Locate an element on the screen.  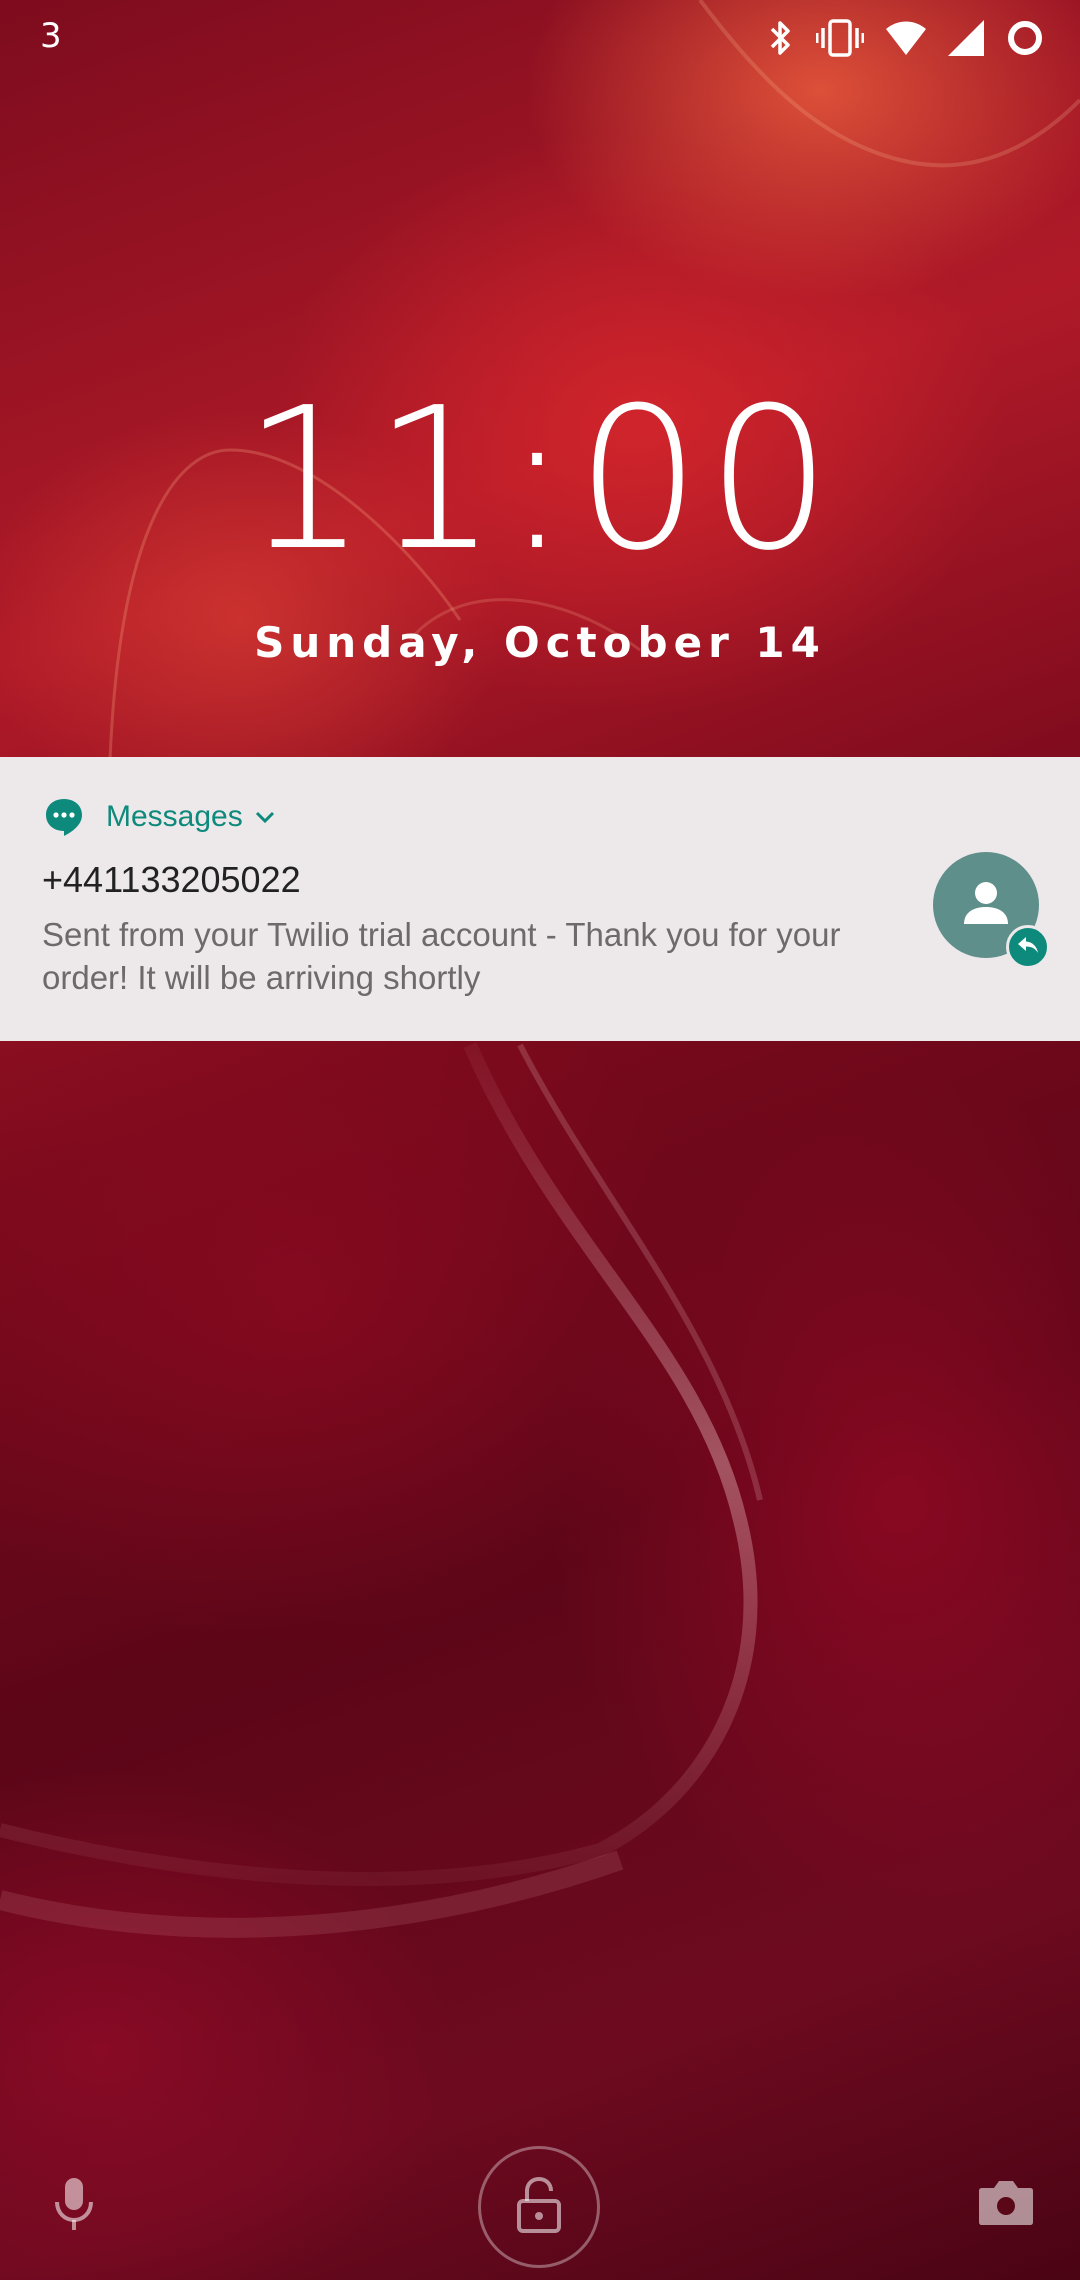
person-icon is located at coordinates (986, 905).